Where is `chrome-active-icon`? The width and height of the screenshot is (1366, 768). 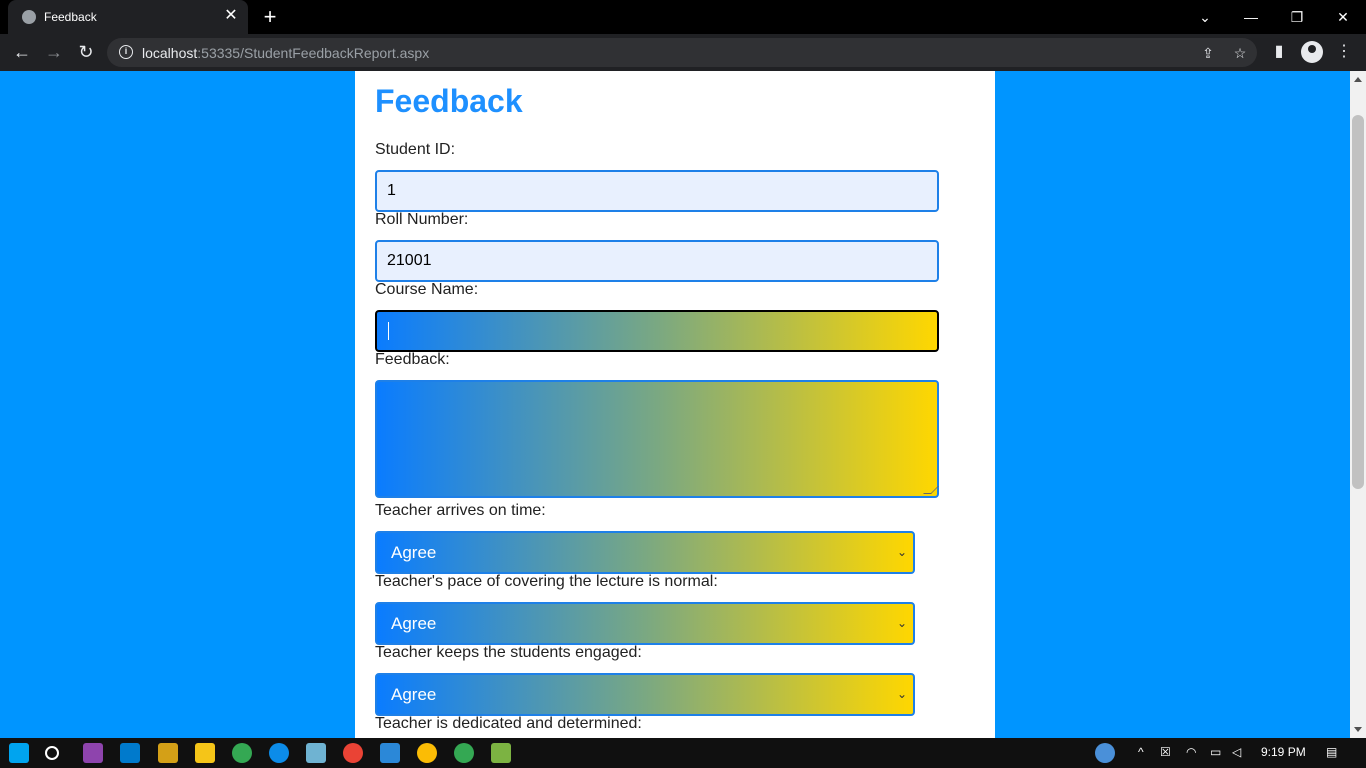 chrome-active-icon is located at coordinates (427, 753).